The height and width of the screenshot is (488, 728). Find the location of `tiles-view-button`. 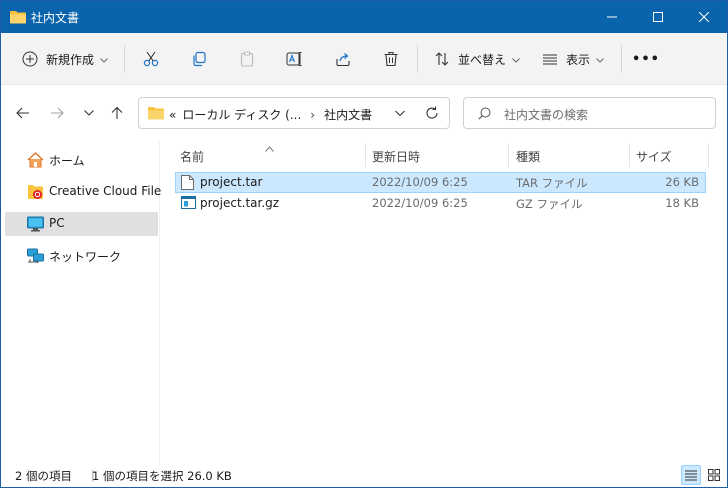

tiles-view-button is located at coordinates (714, 475).